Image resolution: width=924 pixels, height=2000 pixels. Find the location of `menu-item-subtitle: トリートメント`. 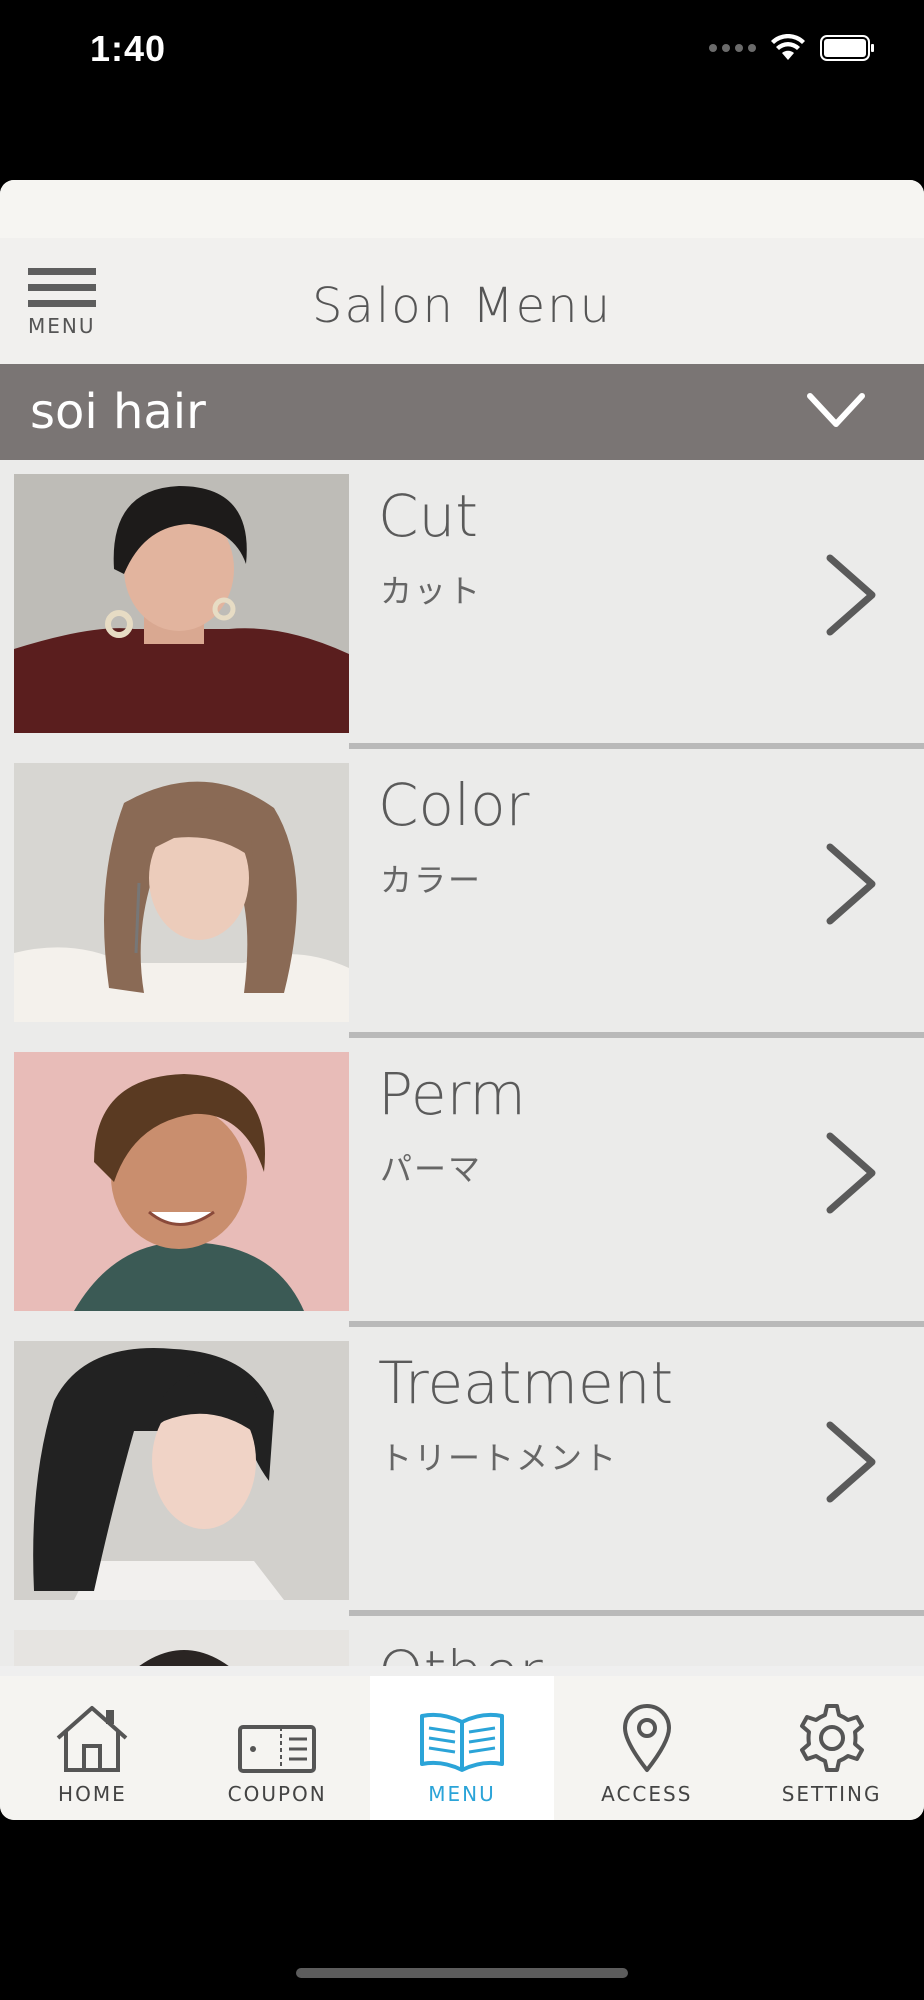

menu-item-subtitle: トリートメント is located at coordinates (499, 1458).